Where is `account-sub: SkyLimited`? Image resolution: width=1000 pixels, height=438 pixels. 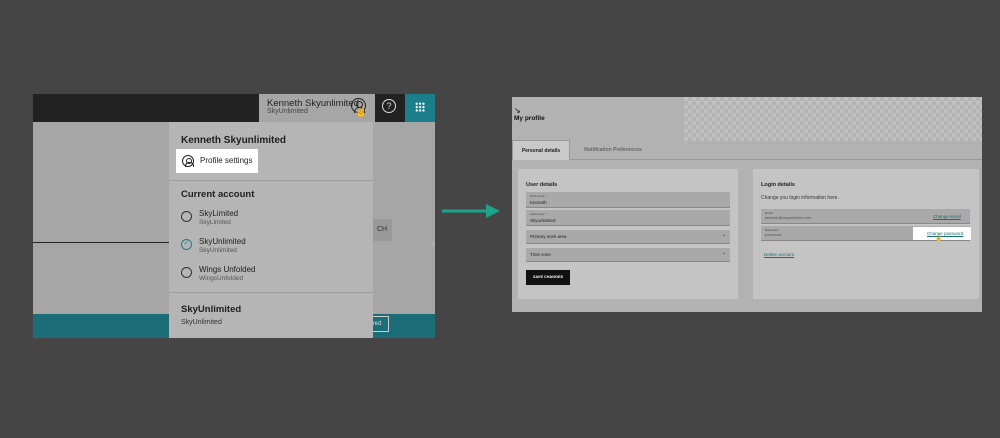 account-sub: SkyLimited is located at coordinates (215, 222).